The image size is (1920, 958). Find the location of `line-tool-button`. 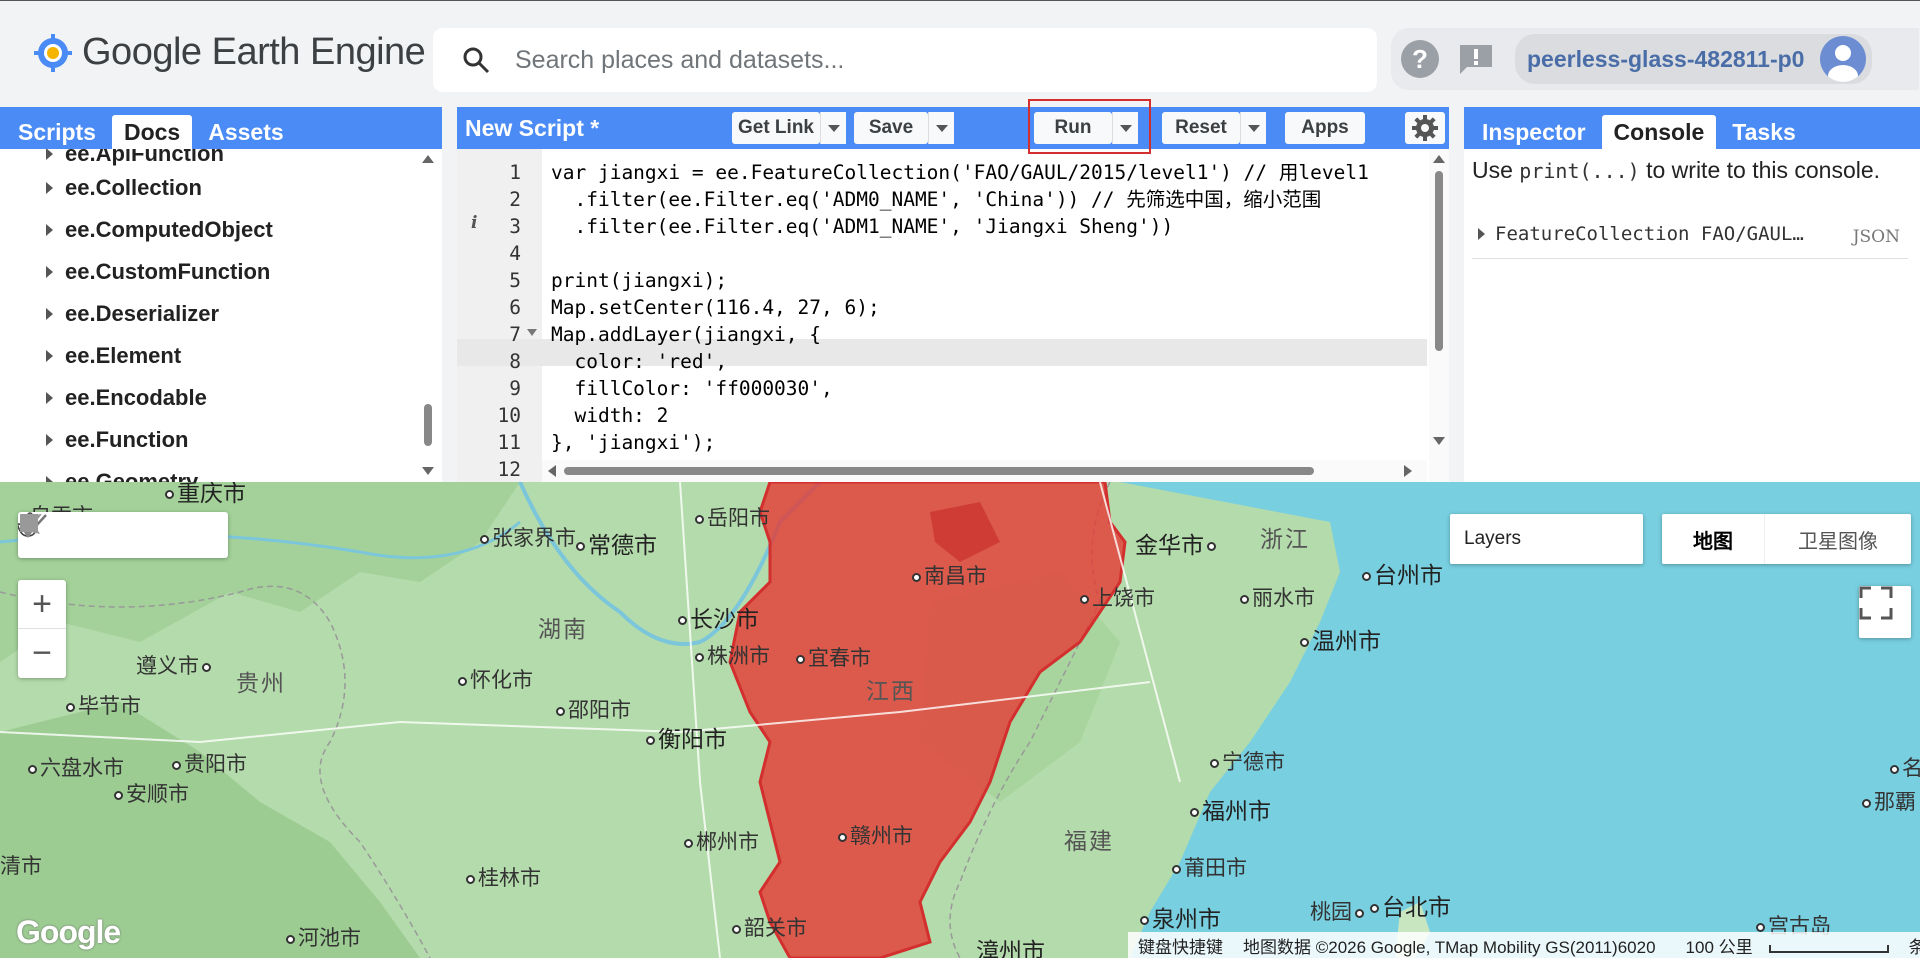

line-tool-button is located at coordinates (81, 535).